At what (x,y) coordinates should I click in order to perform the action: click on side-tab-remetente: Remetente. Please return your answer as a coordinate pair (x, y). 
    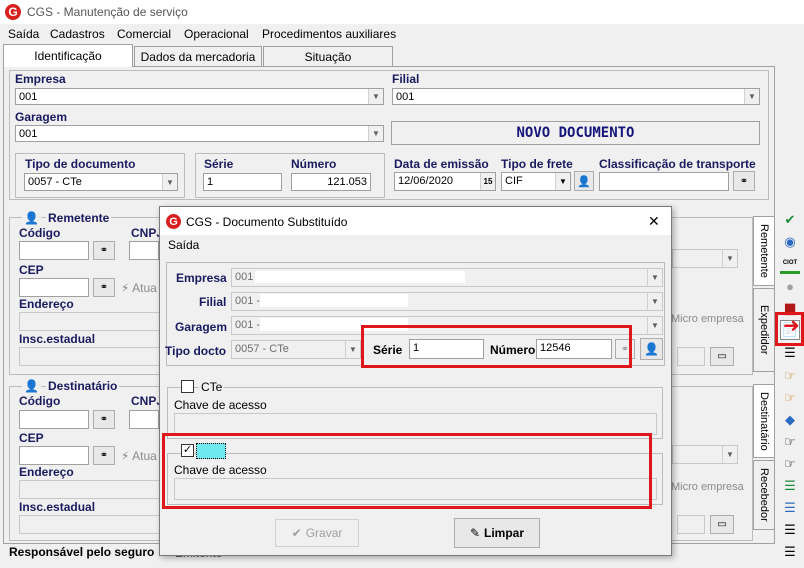
    Looking at the image, I should click on (764, 251).